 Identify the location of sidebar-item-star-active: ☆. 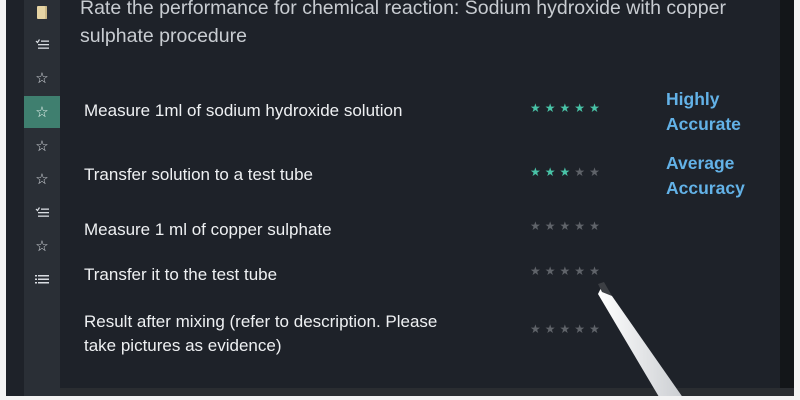
(42, 112).